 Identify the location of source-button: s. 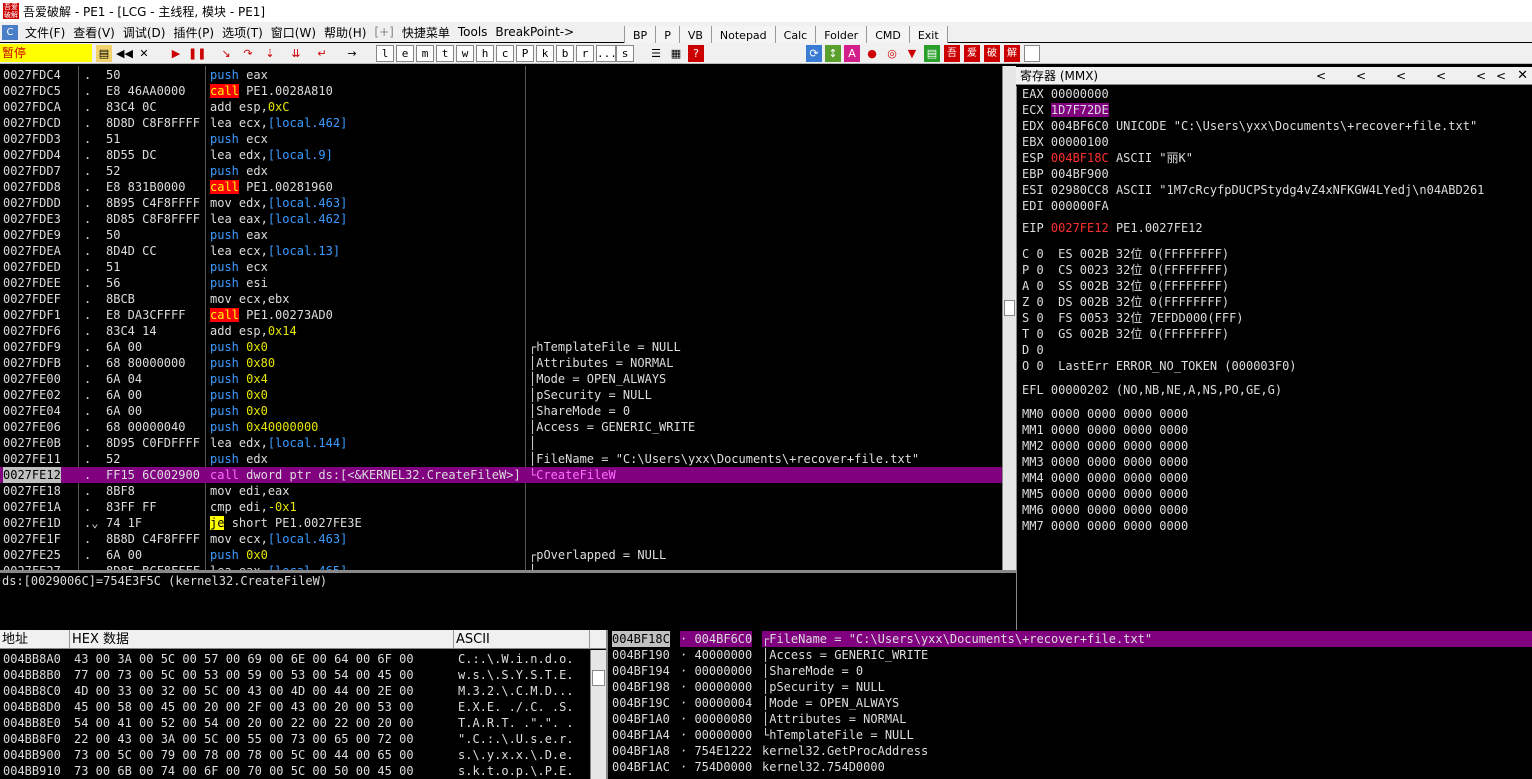
(625, 53).